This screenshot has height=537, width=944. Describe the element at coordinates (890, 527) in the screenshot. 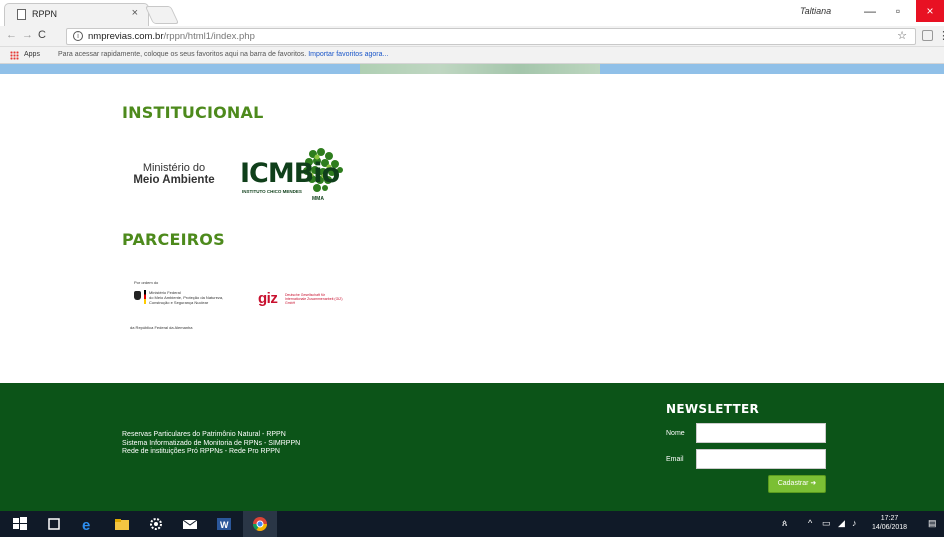

I see `clock-date: 14/06/2018` at that location.